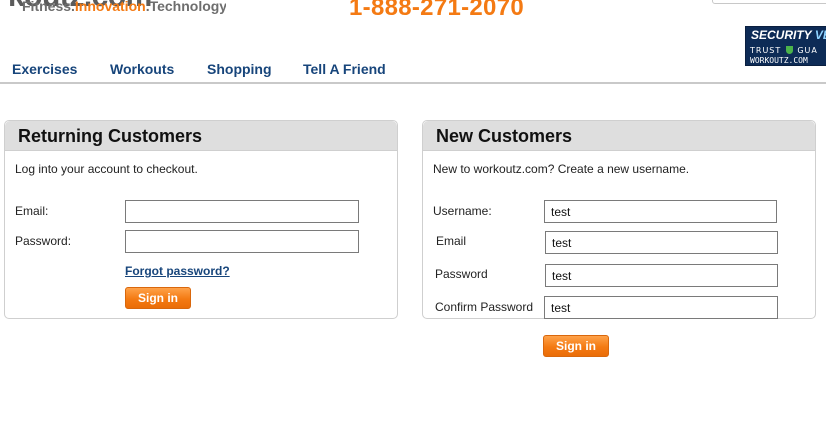  Describe the element at coordinates (660, 211) in the screenshot. I see `username-input` at that location.